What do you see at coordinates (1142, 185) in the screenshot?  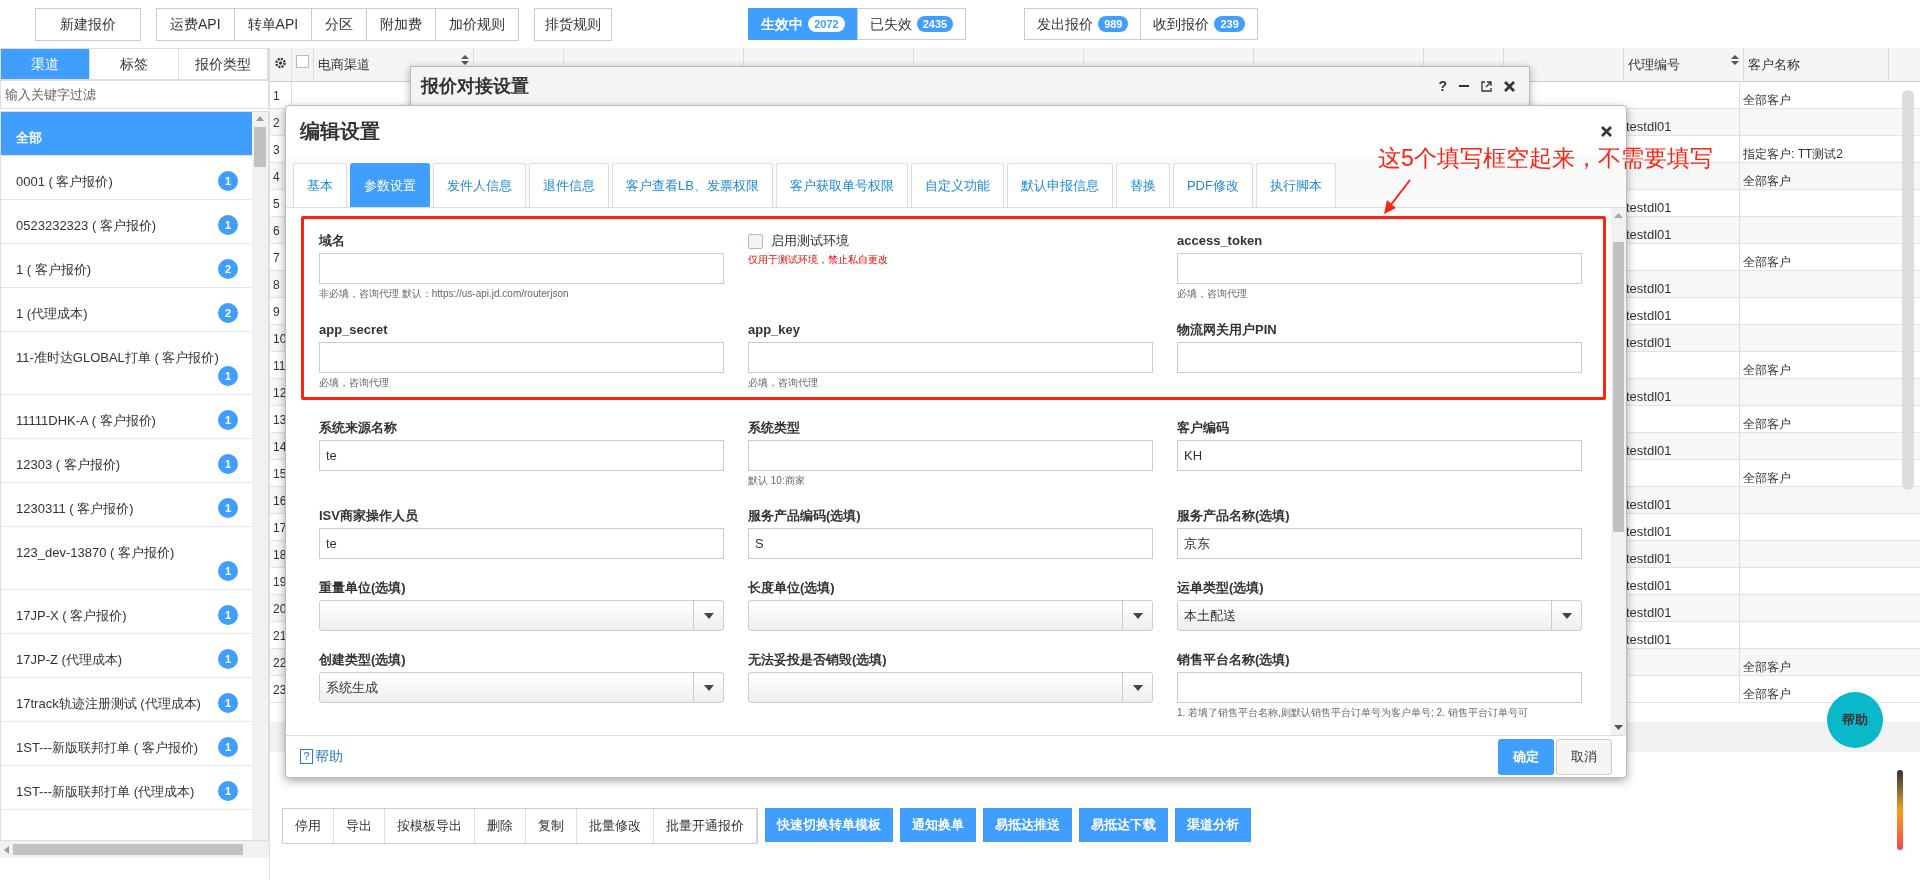 I see `dialog-tab: 替换` at bounding box center [1142, 185].